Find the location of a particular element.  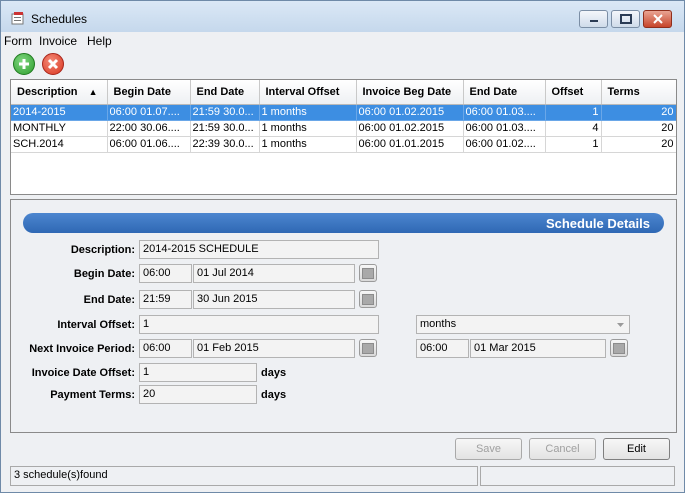

maximize-icon is located at coordinates (625, 19).